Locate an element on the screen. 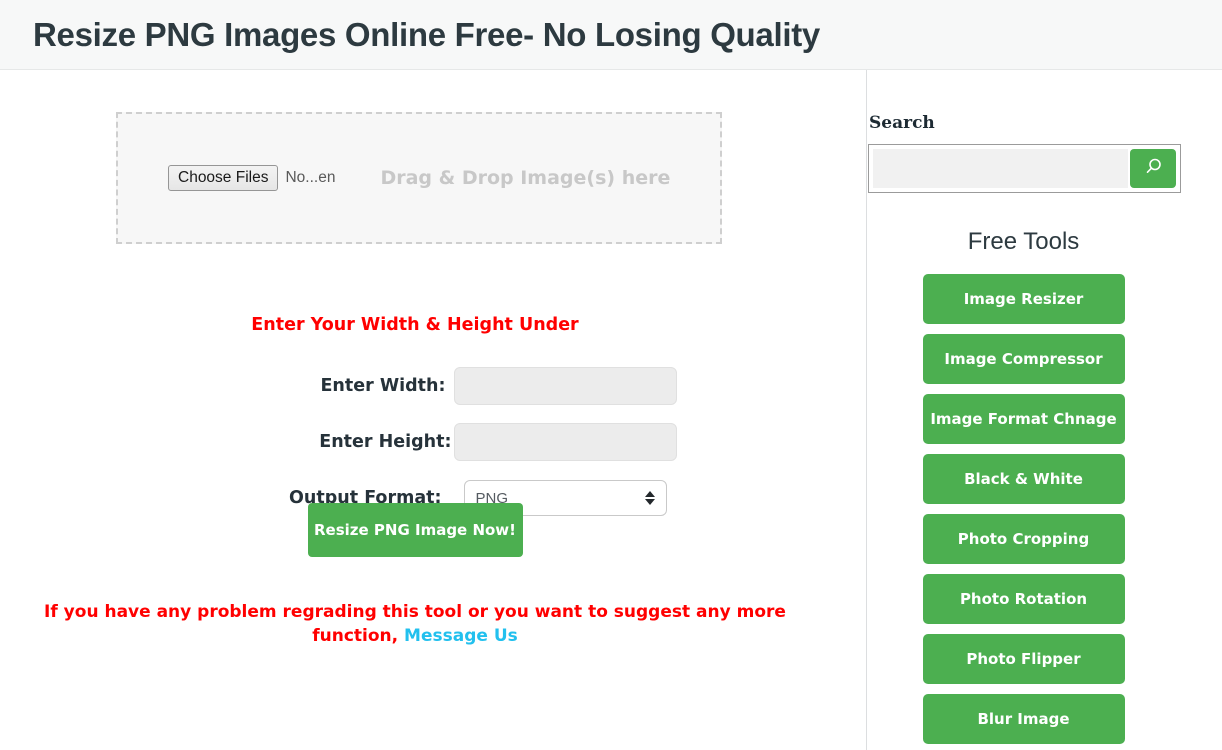 This screenshot has width=1222, height=750. form-heading: Enter Your Width & Height Under is located at coordinates (415, 325).